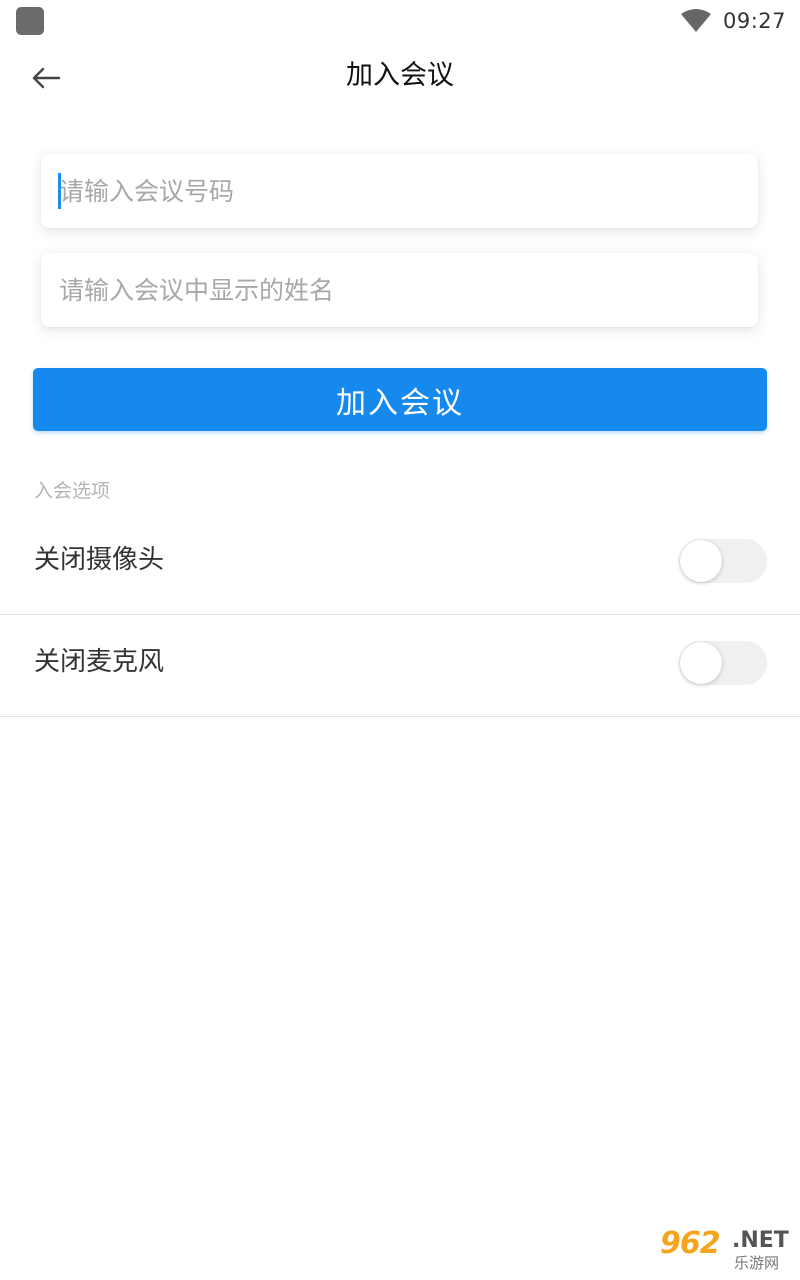 This screenshot has height=1280, width=800. Describe the element at coordinates (757, 1263) in the screenshot. I see `watermark-sub: 乐游网` at that location.